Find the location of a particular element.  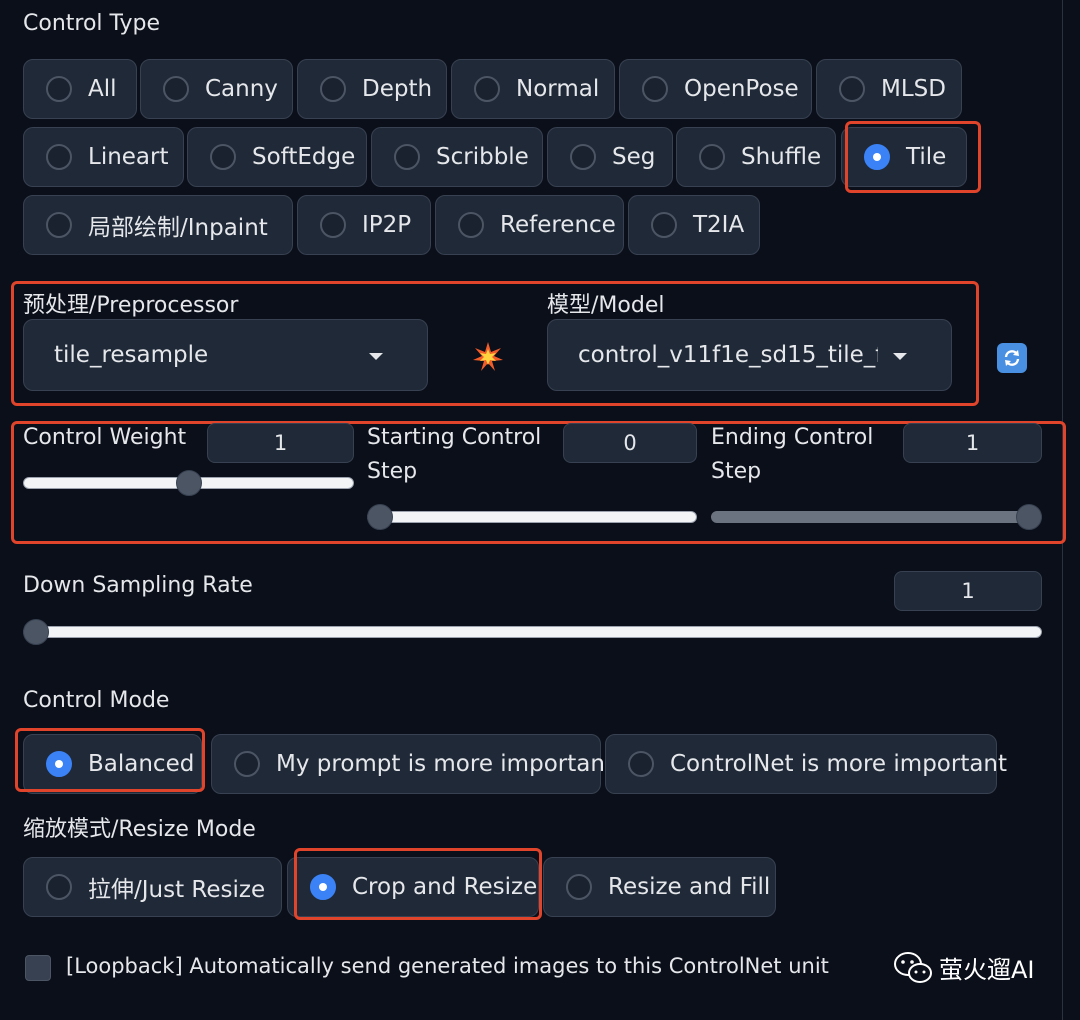

down-sampling-input: 1 is located at coordinates (968, 591).